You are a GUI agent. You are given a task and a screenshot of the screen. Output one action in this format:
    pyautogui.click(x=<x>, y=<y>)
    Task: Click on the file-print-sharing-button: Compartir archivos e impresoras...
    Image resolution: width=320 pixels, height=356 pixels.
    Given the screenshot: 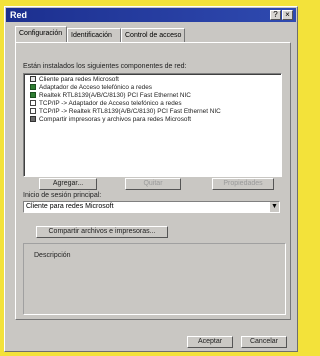 What is the action you would take?
    pyautogui.click(x=102, y=232)
    